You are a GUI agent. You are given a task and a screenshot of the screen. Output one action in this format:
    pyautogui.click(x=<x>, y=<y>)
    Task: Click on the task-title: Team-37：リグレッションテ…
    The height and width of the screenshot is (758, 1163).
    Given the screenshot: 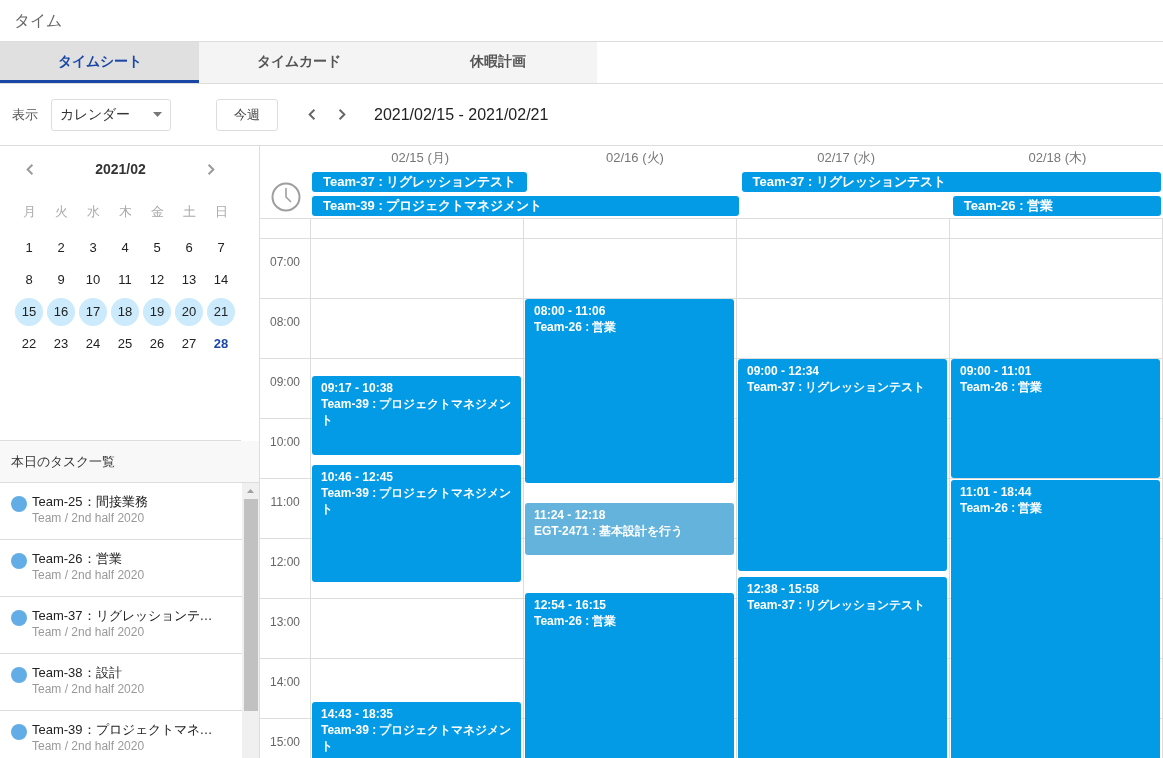 What is the action you would take?
    pyautogui.click(x=122, y=615)
    